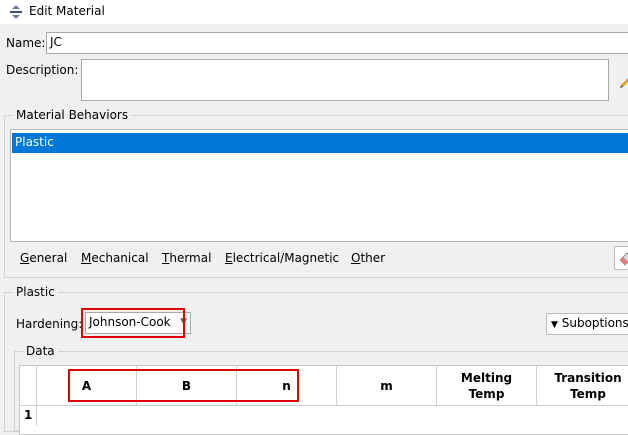 The image size is (628, 435). Describe the element at coordinates (387, 386) in the screenshot. I see `column-header-m: m` at that location.